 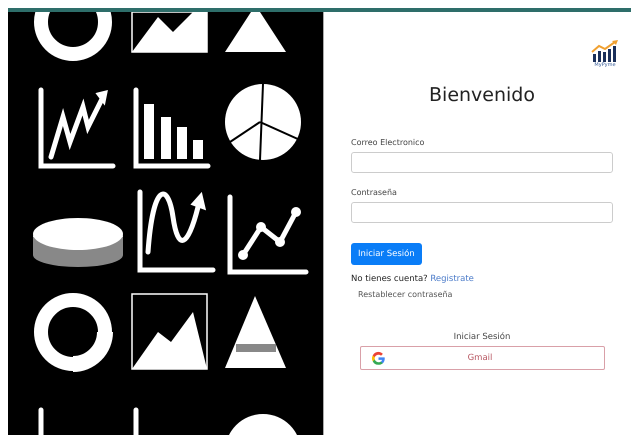 What do you see at coordinates (482, 337) in the screenshot?
I see `social-login-heading: Iniciar Sesión` at bounding box center [482, 337].